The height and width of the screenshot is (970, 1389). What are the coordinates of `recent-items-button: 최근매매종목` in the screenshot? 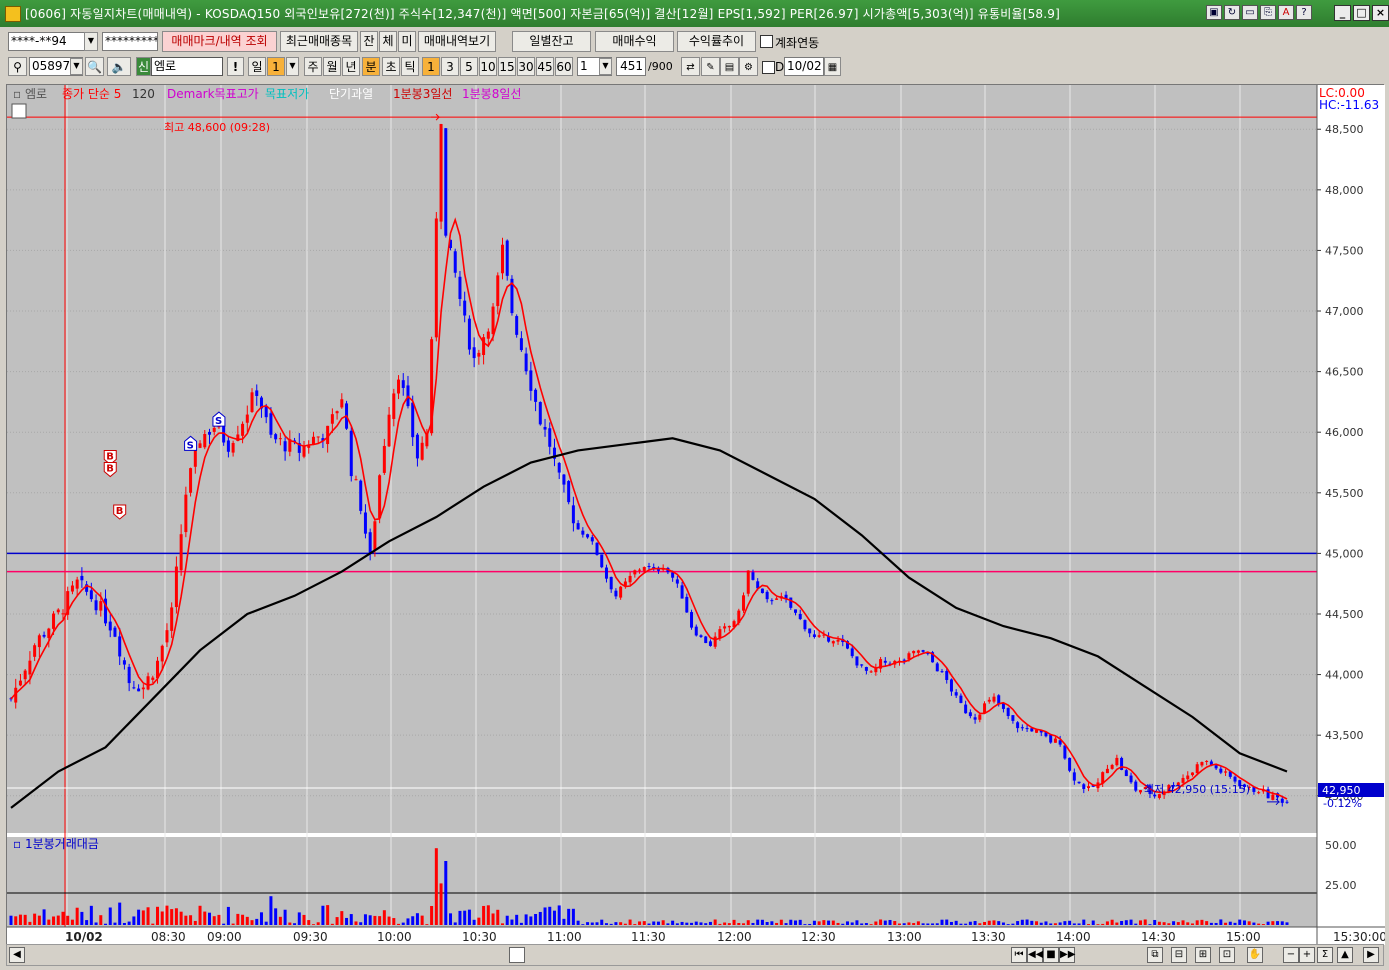 It's located at (319, 41).